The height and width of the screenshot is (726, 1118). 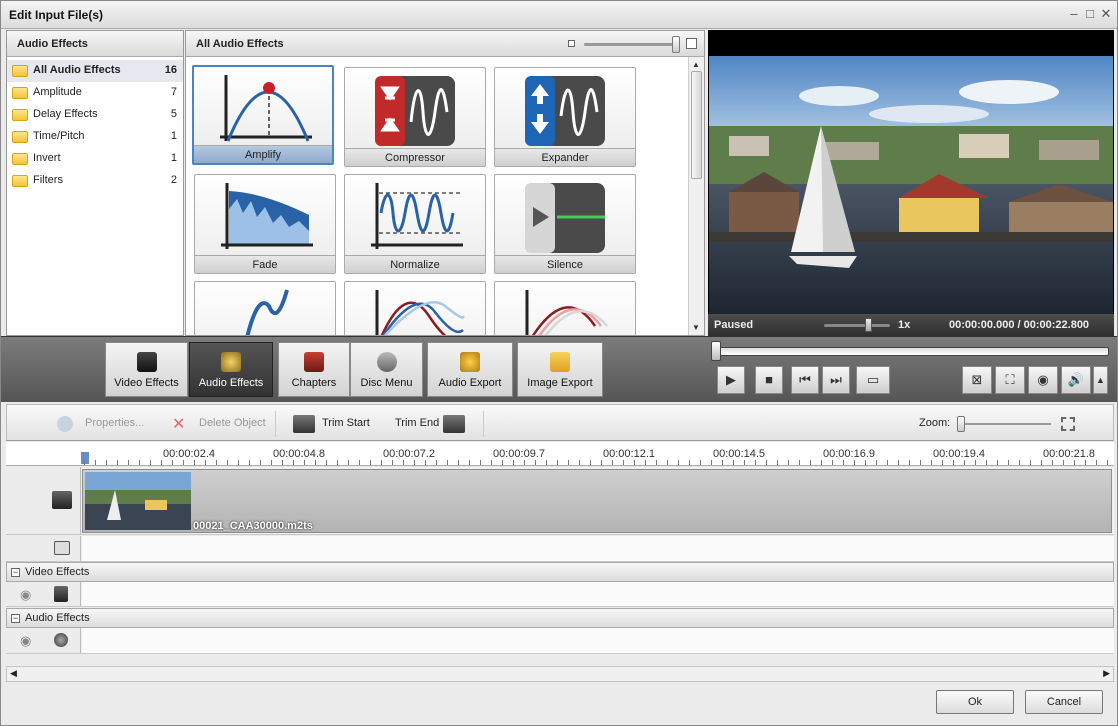 I want to click on ok-button: Ok, so click(x=975, y=702).